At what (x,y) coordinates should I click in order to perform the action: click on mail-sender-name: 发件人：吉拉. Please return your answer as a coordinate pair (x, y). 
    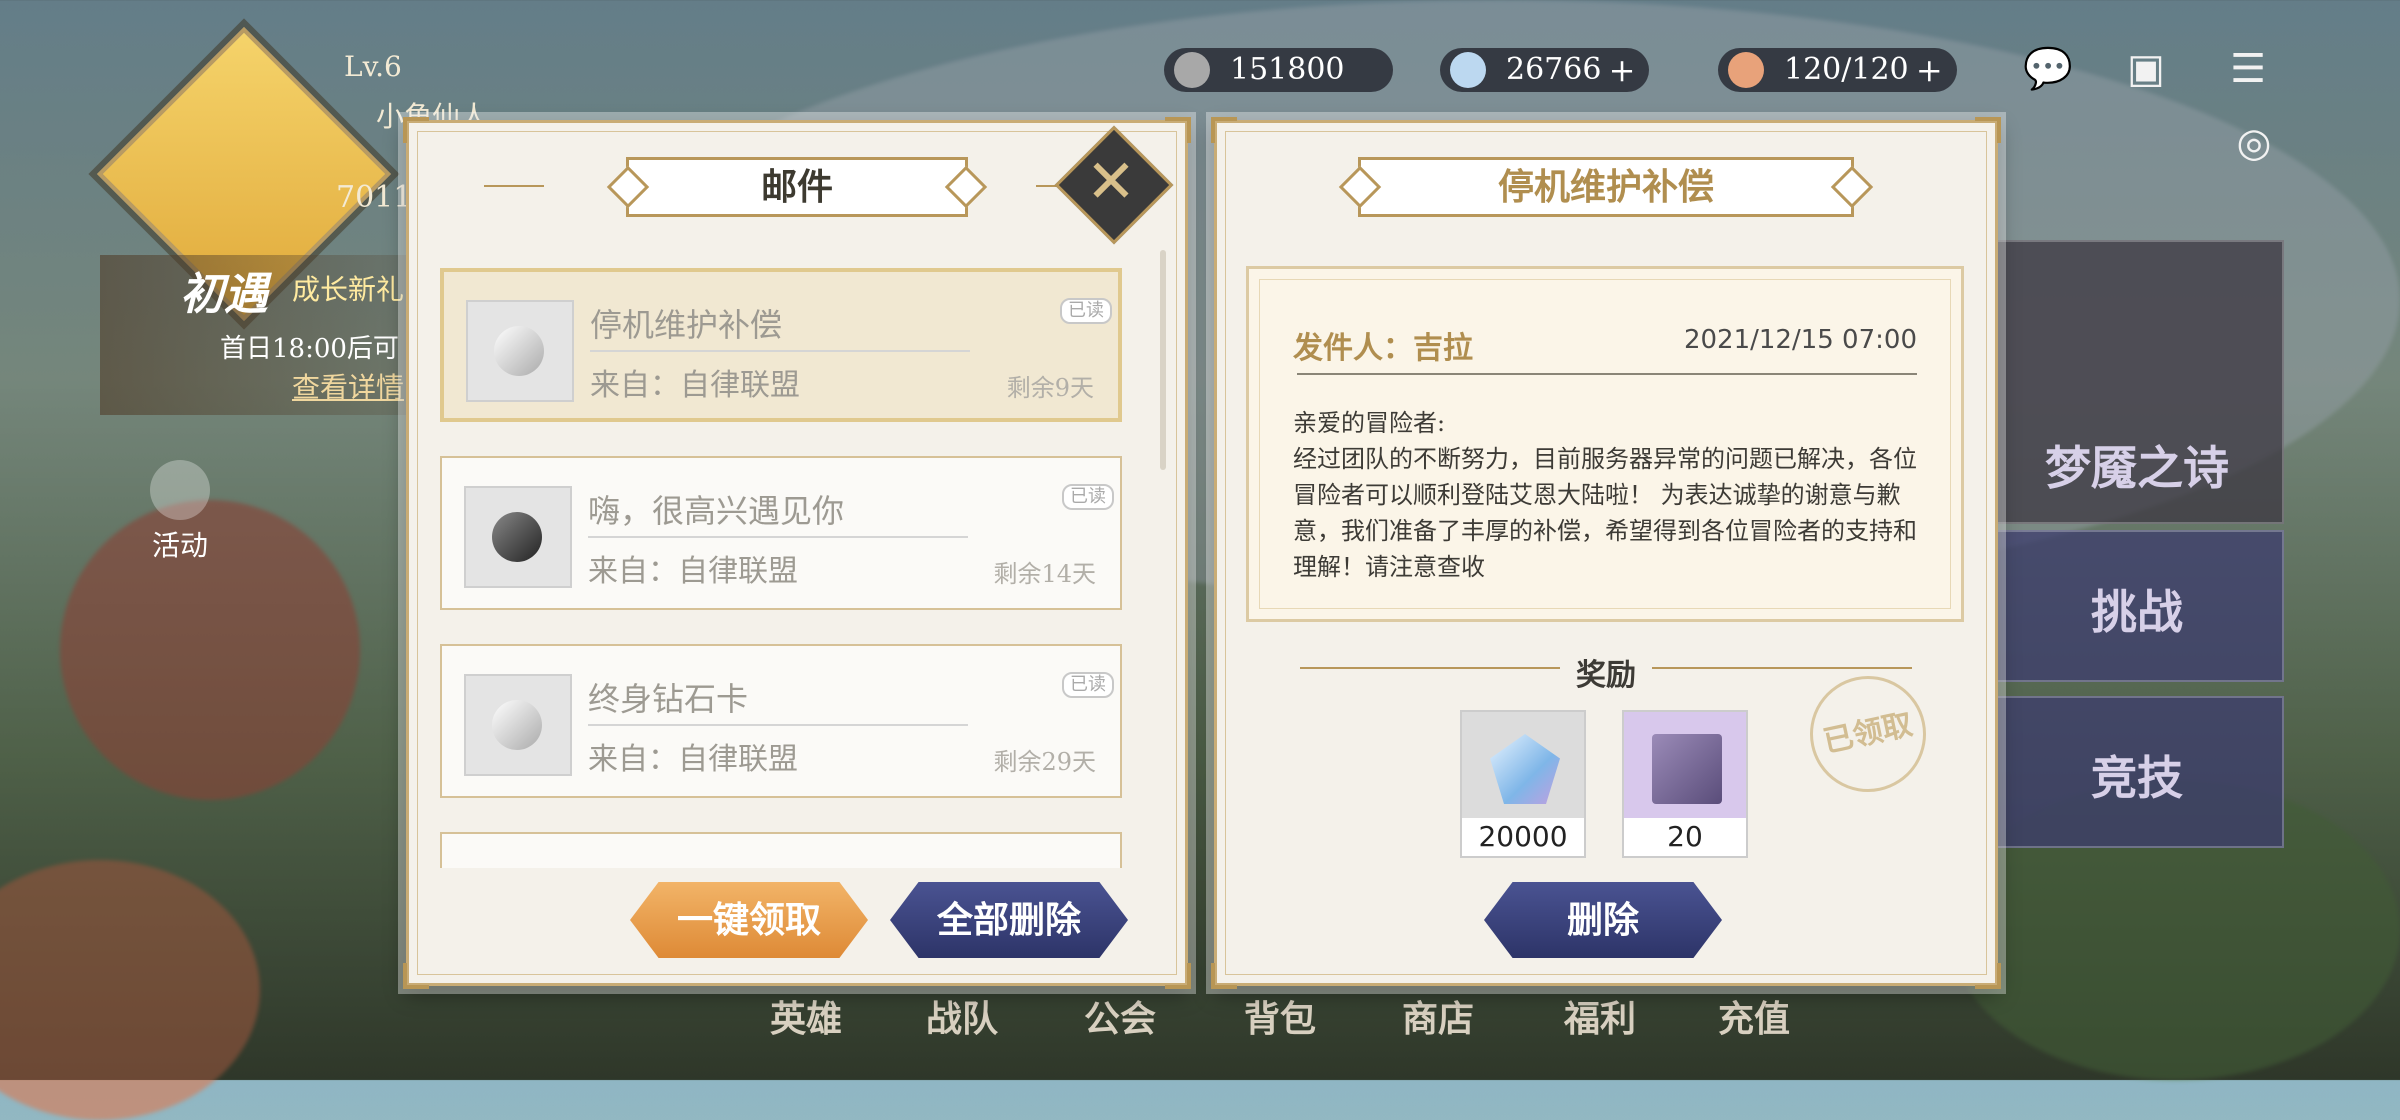
    Looking at the image, I should click on (1383, 348).